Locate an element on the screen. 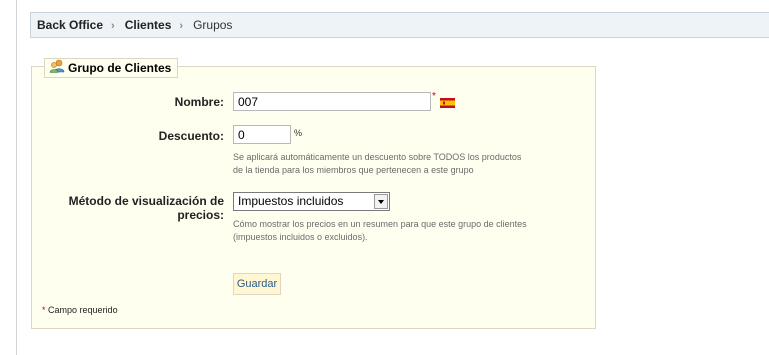  panel-legend-title: Grupo de Clientes is located at coordinates (120, 68).